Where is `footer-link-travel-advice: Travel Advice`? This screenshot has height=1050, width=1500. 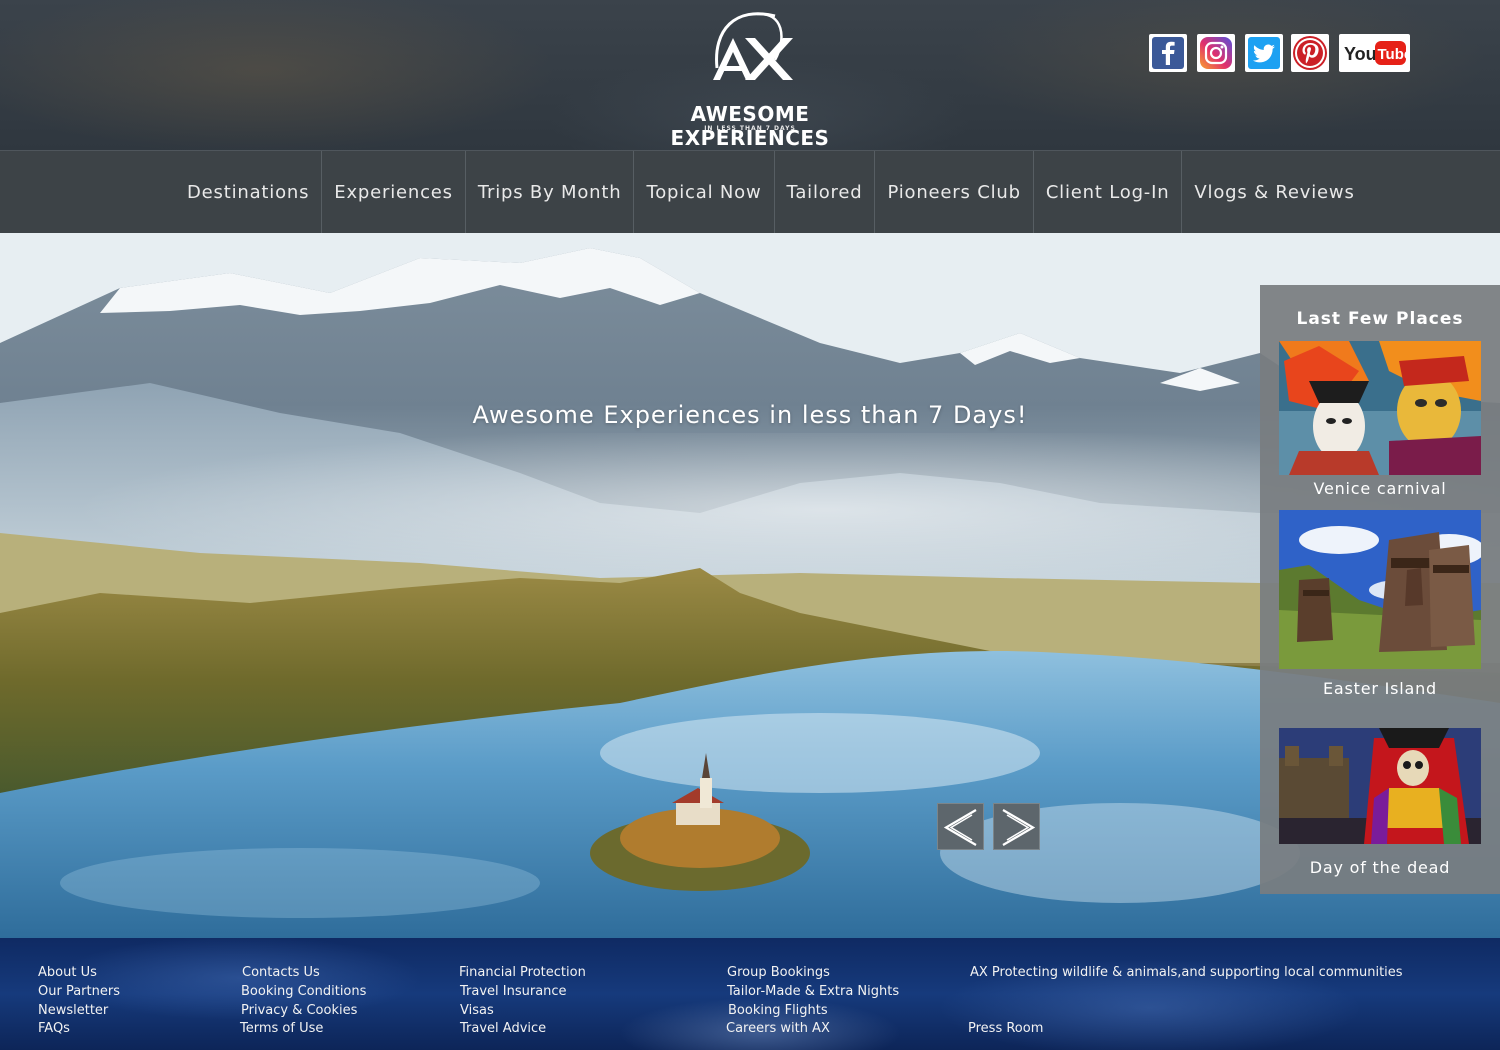 footer-link-travel-advice: Travel Advice is located at coordinates (503, 1028).